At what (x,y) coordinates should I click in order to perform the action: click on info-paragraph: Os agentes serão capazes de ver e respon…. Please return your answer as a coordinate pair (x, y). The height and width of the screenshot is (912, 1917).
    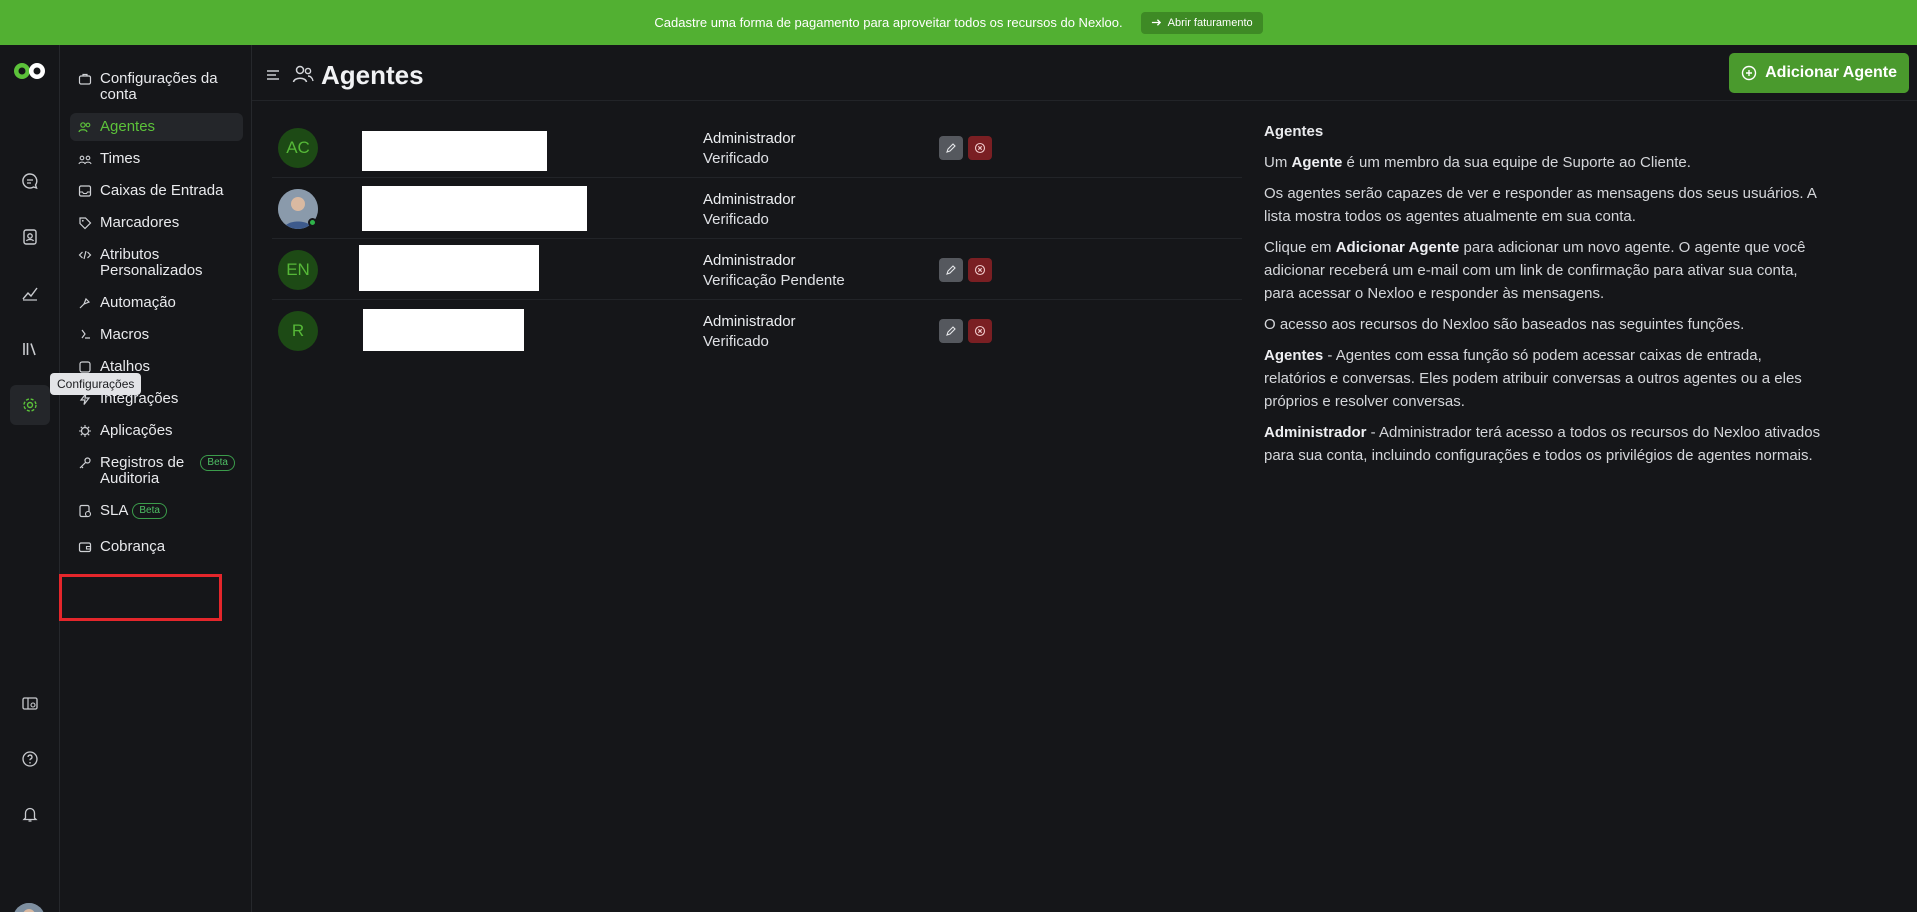
    Looking at the image, I should click on (1540, 205).